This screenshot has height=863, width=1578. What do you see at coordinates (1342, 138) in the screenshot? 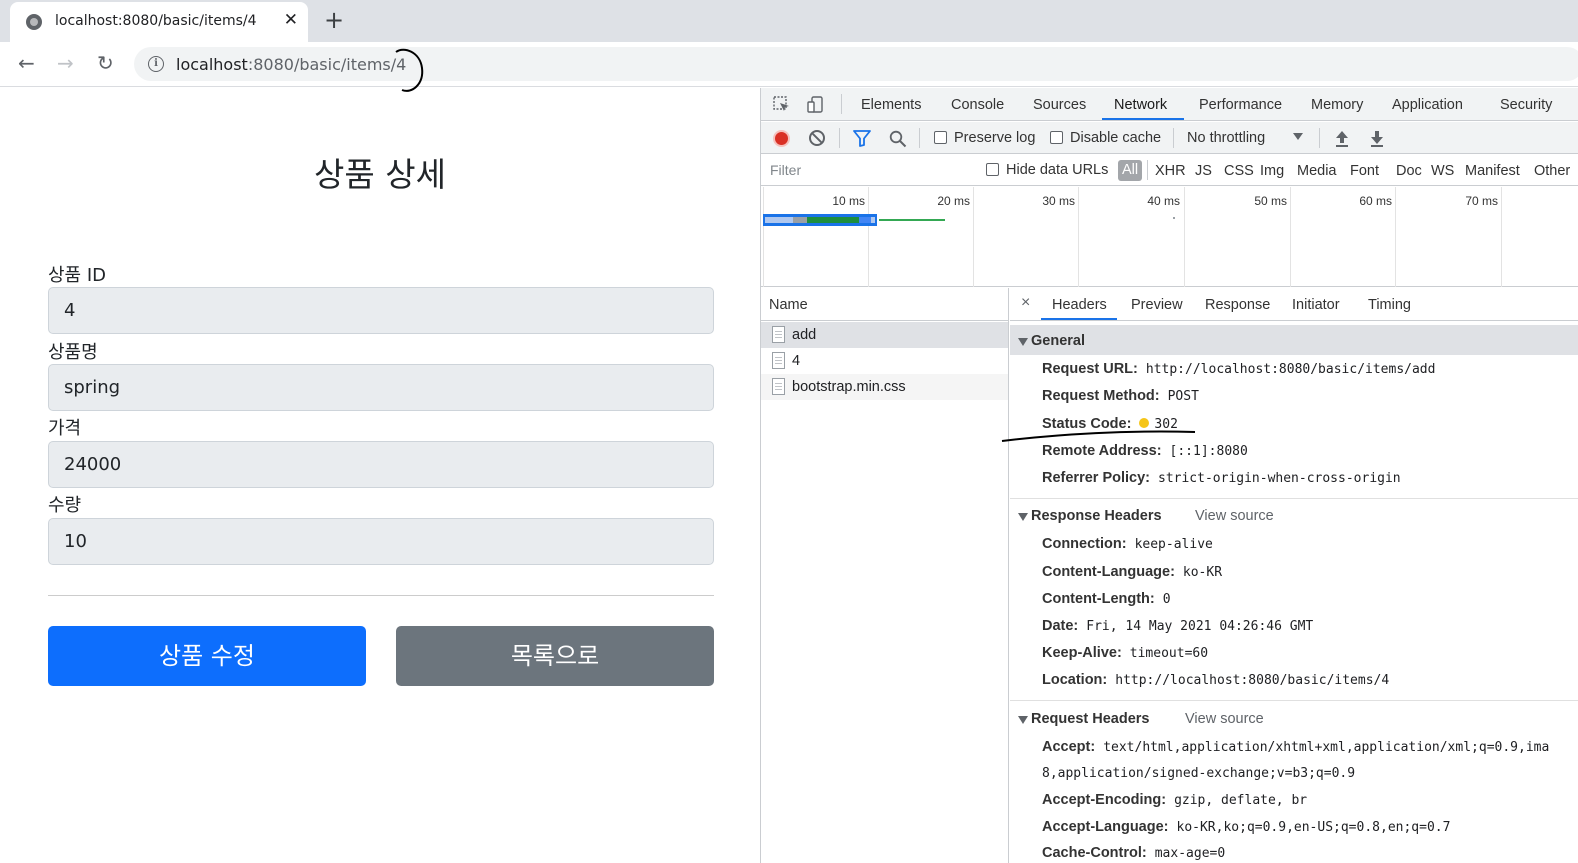
I see `import-har-icon` at bounding box center [1342, 138].